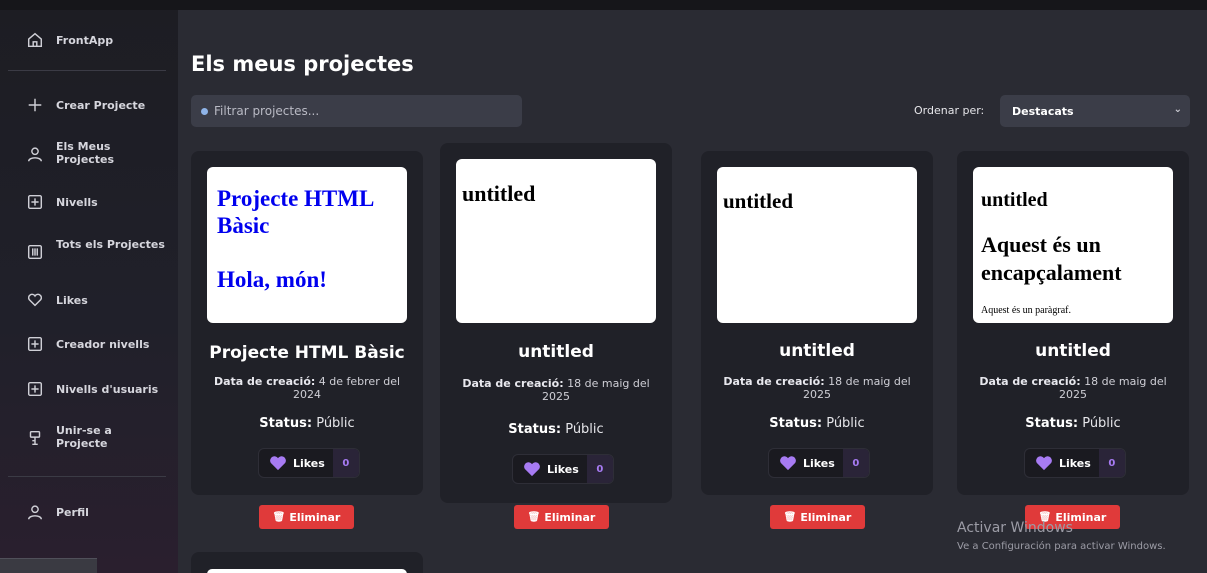 The width and height of the screenshot is (1207, 573). I want to click on filter-input, so click(364, 111).